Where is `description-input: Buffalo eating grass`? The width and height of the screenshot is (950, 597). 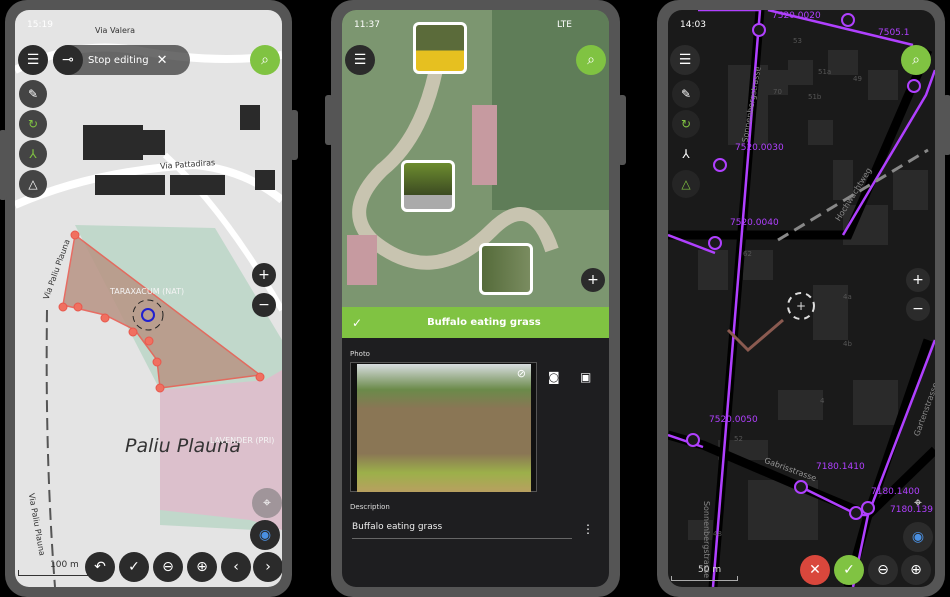
description-input: Buffalo eating grass is located at coordinates (462, 530).